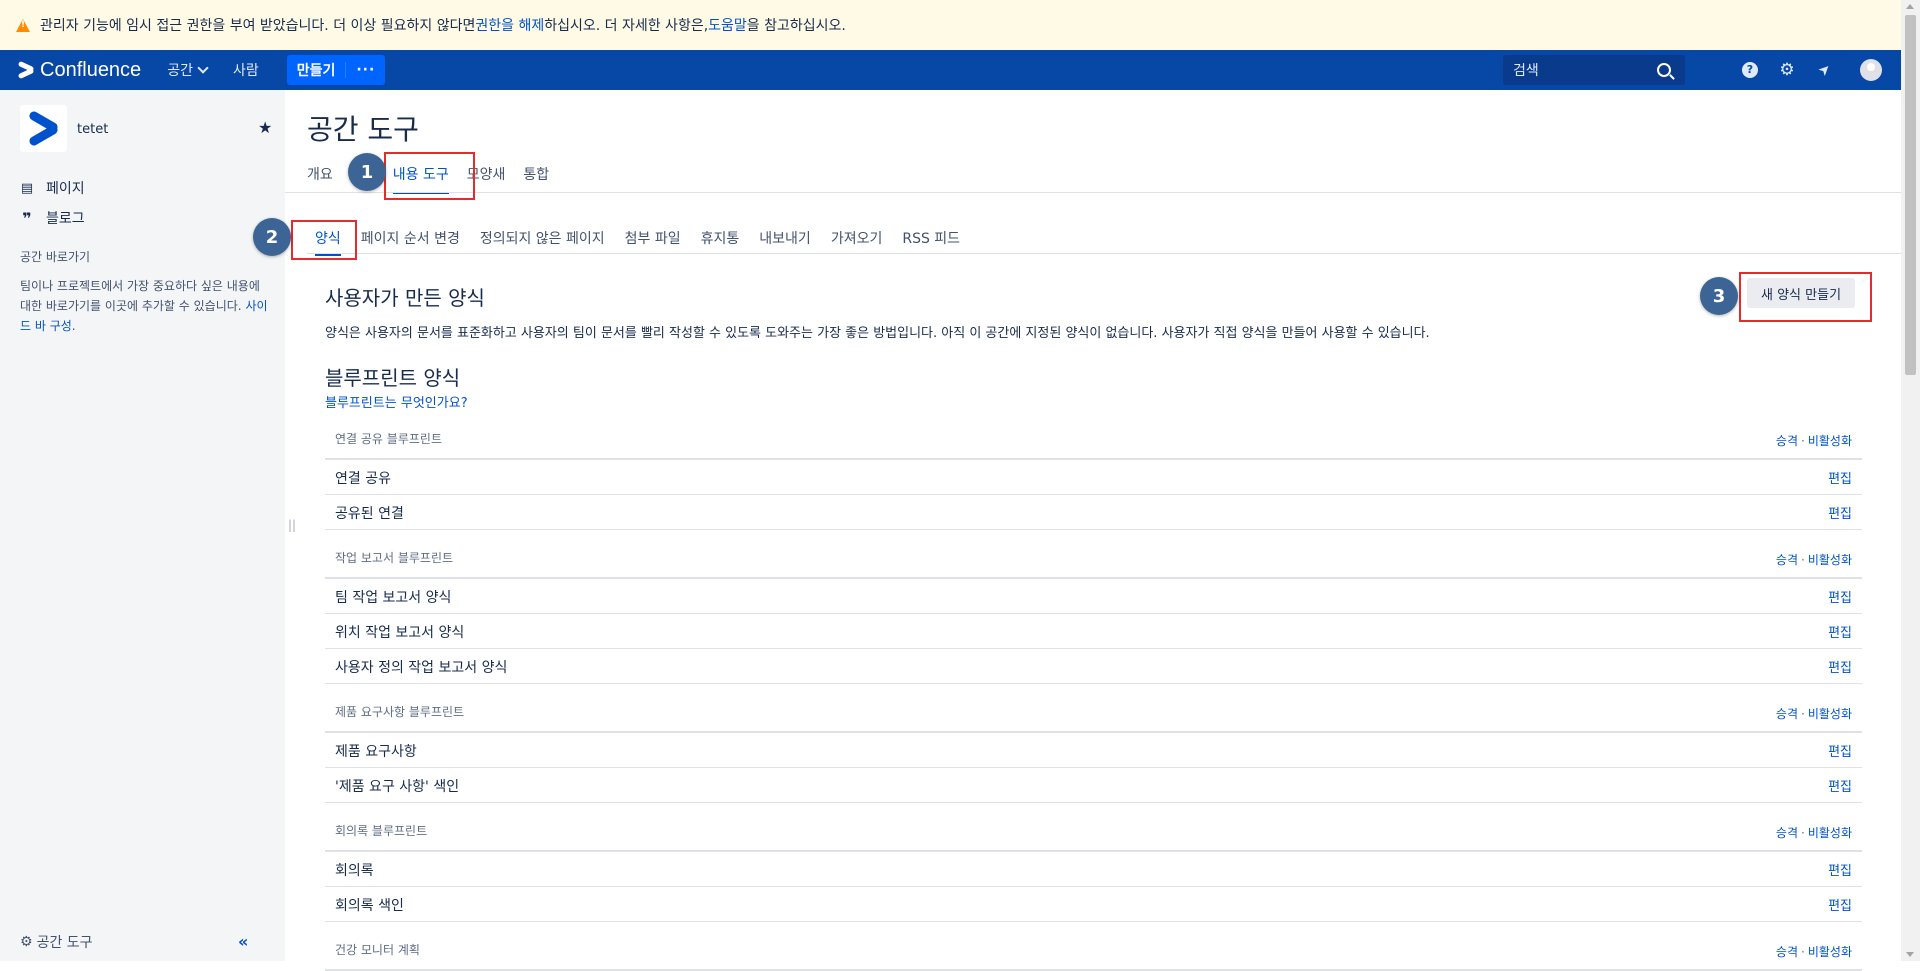  What do you see at coordinates (64, 943) in the screenshot?
I see `space-tools-label: 공간 도구` at bounding box center [64, 943].